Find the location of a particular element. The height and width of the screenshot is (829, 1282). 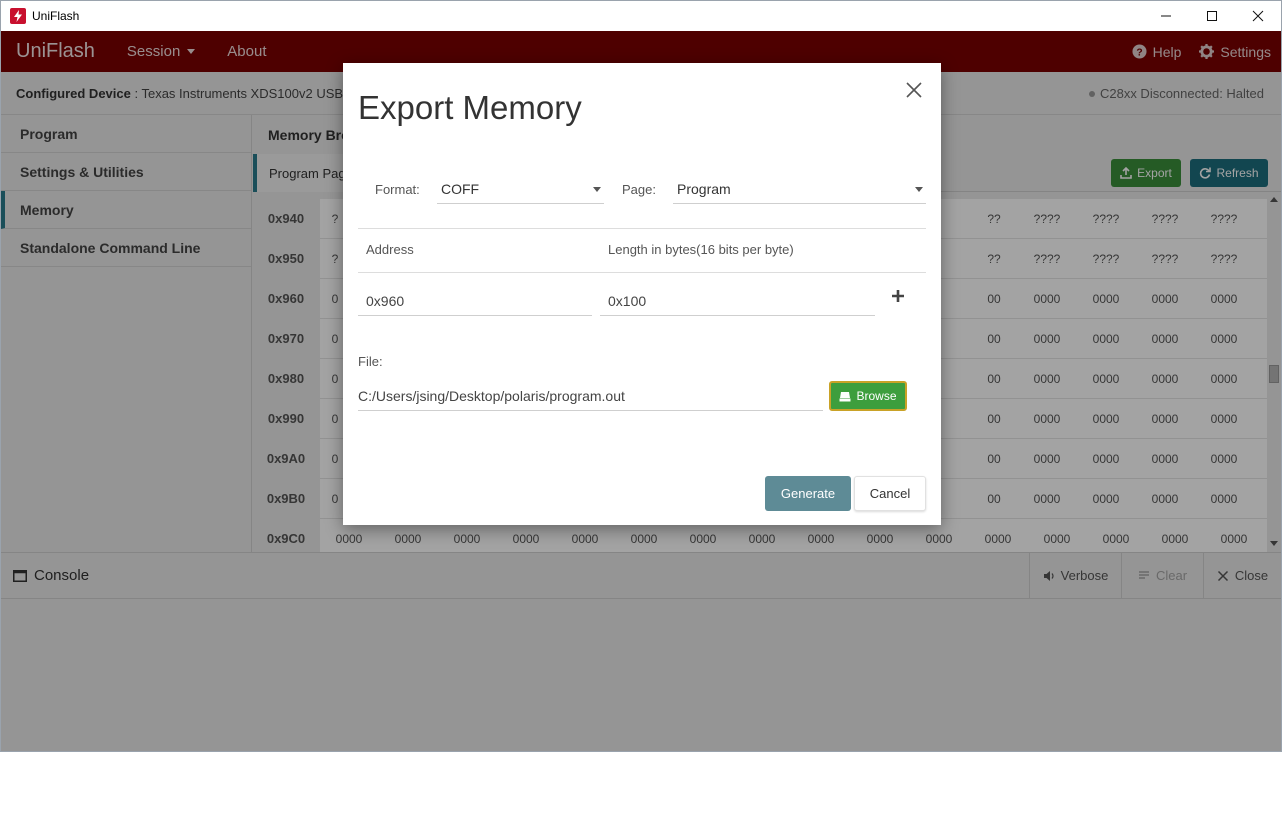

format-select: COFF is located at coordinates (520, 189).